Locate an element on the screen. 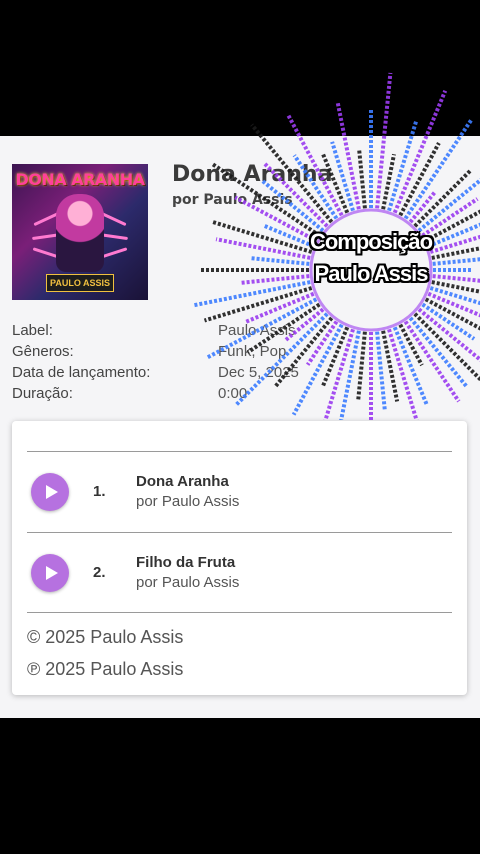 The width and height of the screenshot is (480, 854). meta-key: Duração: is located at coordinates (42, 393).